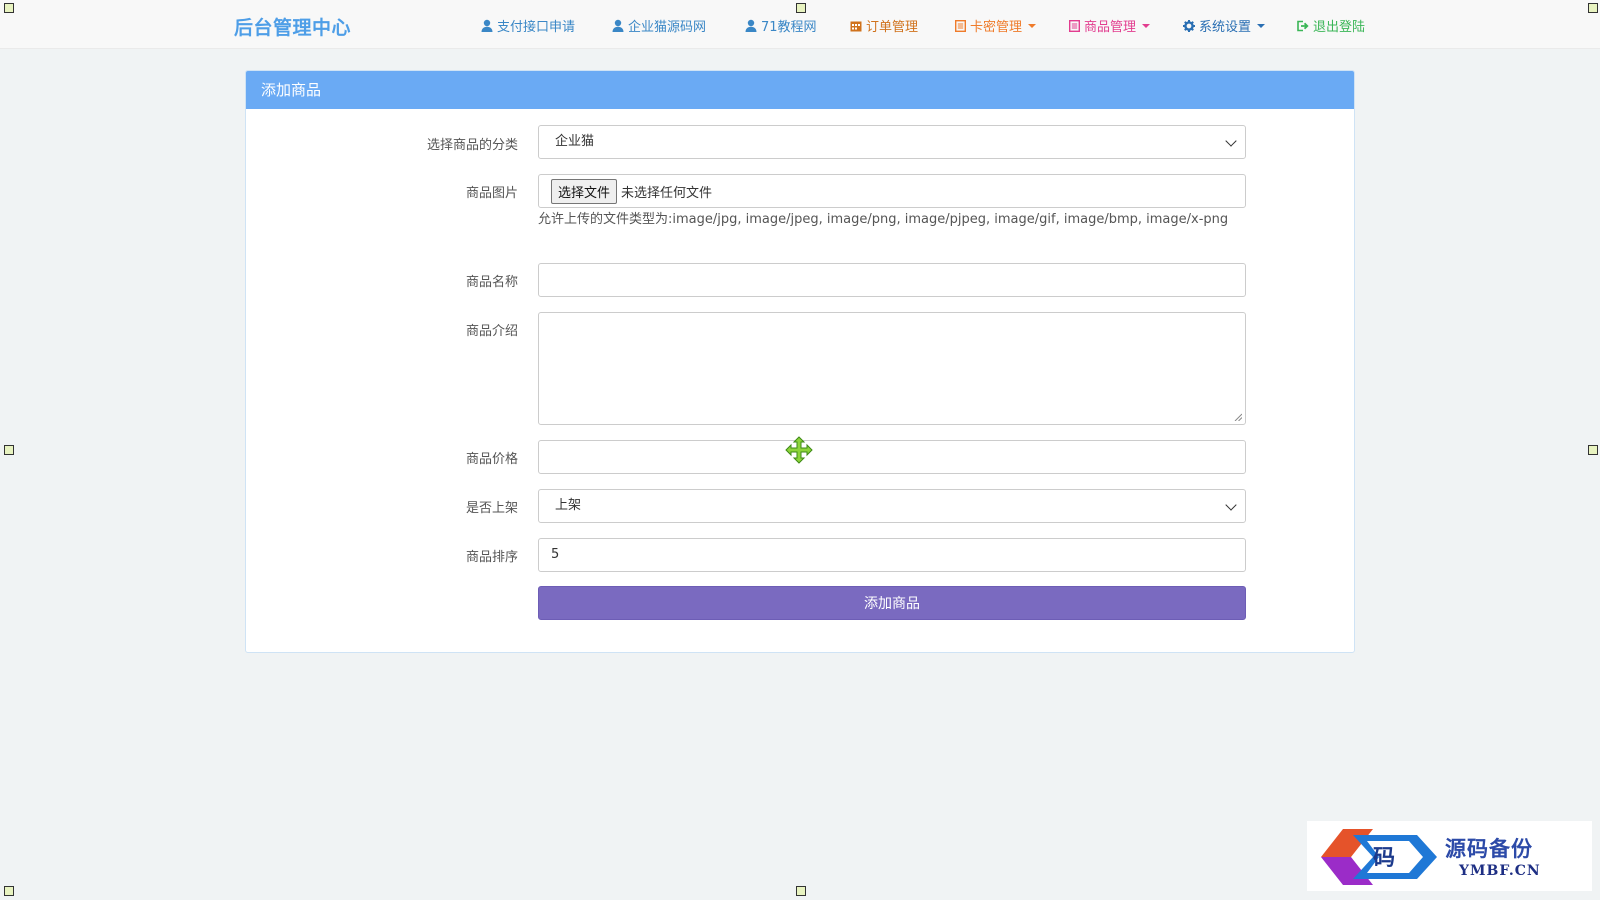 This screenshot has width=1600, height=900. I want to click on nav-products-menu: 商品管理, so click(1110, 25).